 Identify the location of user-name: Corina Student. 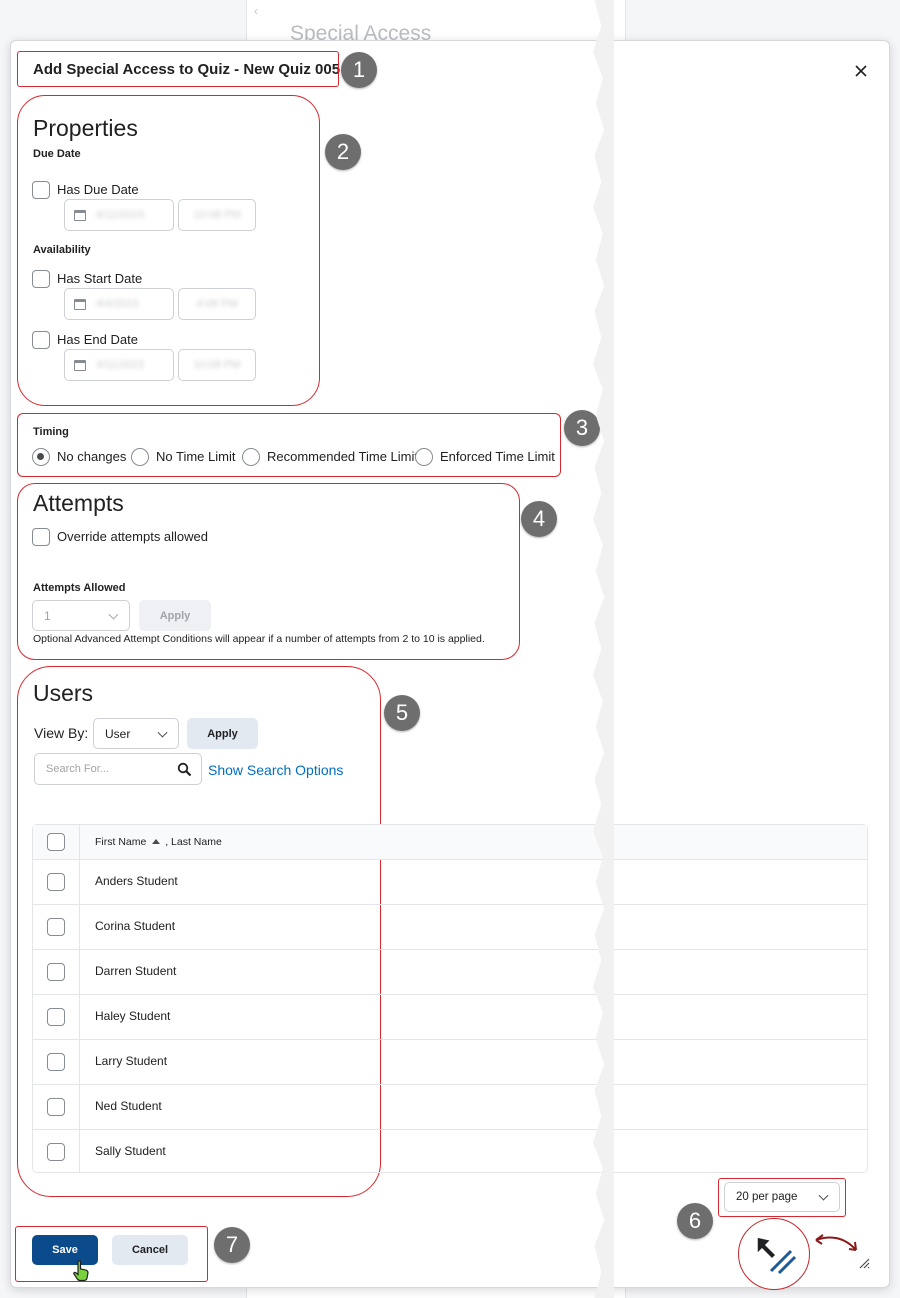
(135, 926).